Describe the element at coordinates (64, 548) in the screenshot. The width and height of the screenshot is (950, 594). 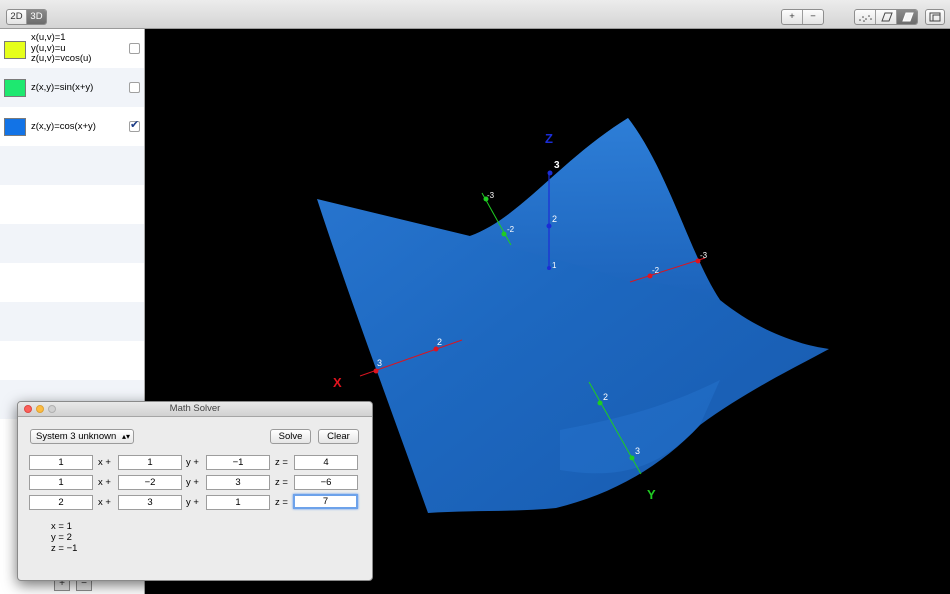
I see `result-z: z = −1` at that location.